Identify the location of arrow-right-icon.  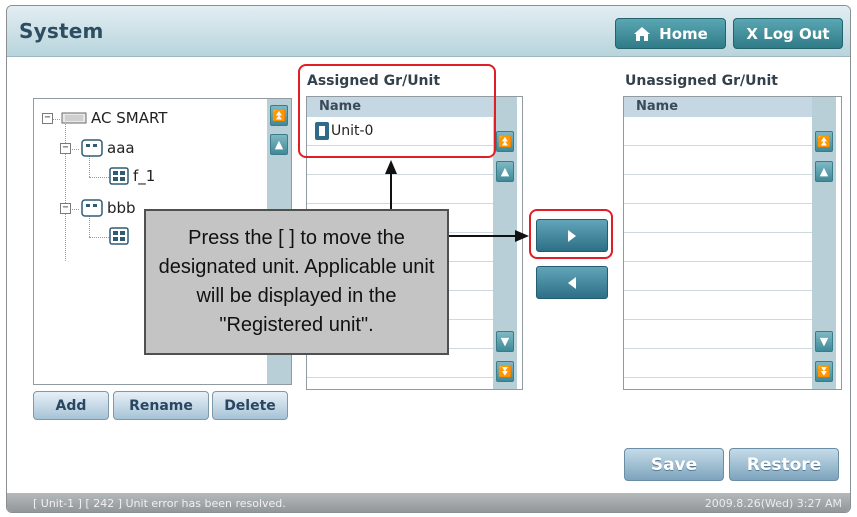
(522, 236).